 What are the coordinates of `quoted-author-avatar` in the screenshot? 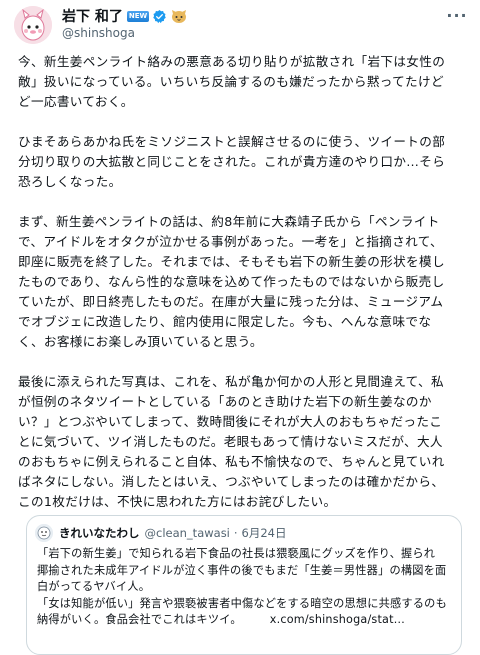 It's located at (44, 533).